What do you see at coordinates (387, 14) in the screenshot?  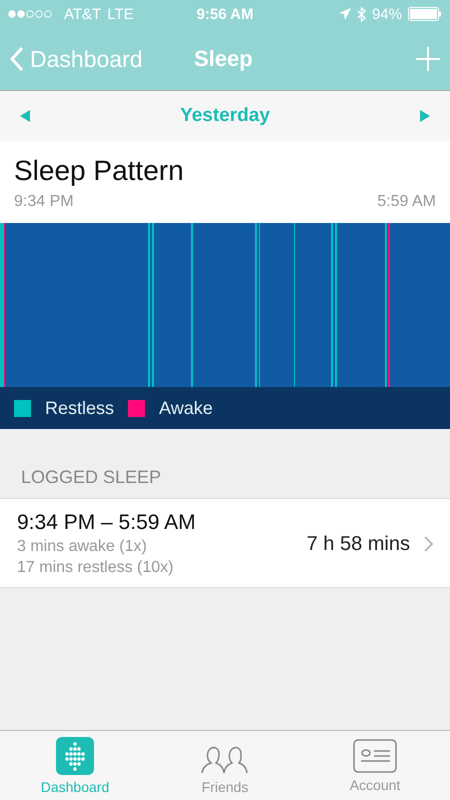 I see `battery-percent: 94%` at bounding box center [387, 14].